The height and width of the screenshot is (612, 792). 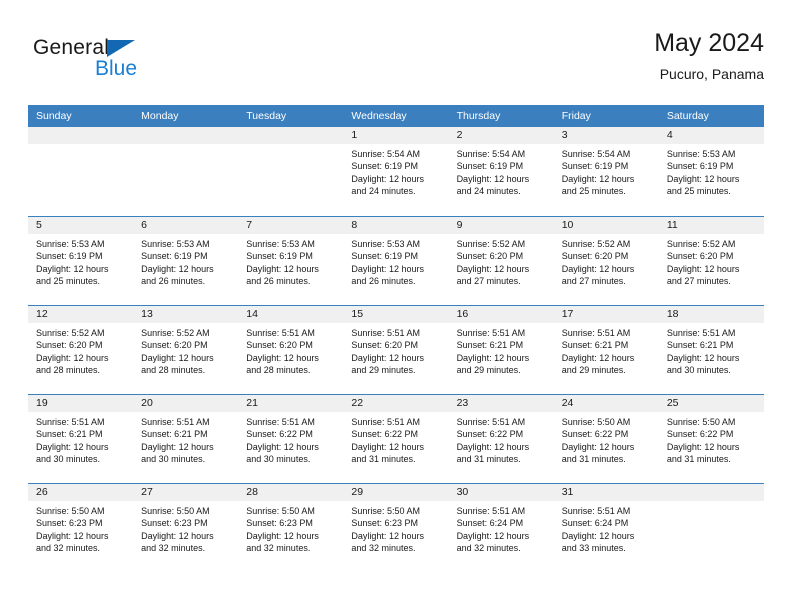 What do you see at coordinates (279, 523) in the screenshot?
I see `sunset-text: Sunset: 6:23 PM` at bounding box center [279, 523].